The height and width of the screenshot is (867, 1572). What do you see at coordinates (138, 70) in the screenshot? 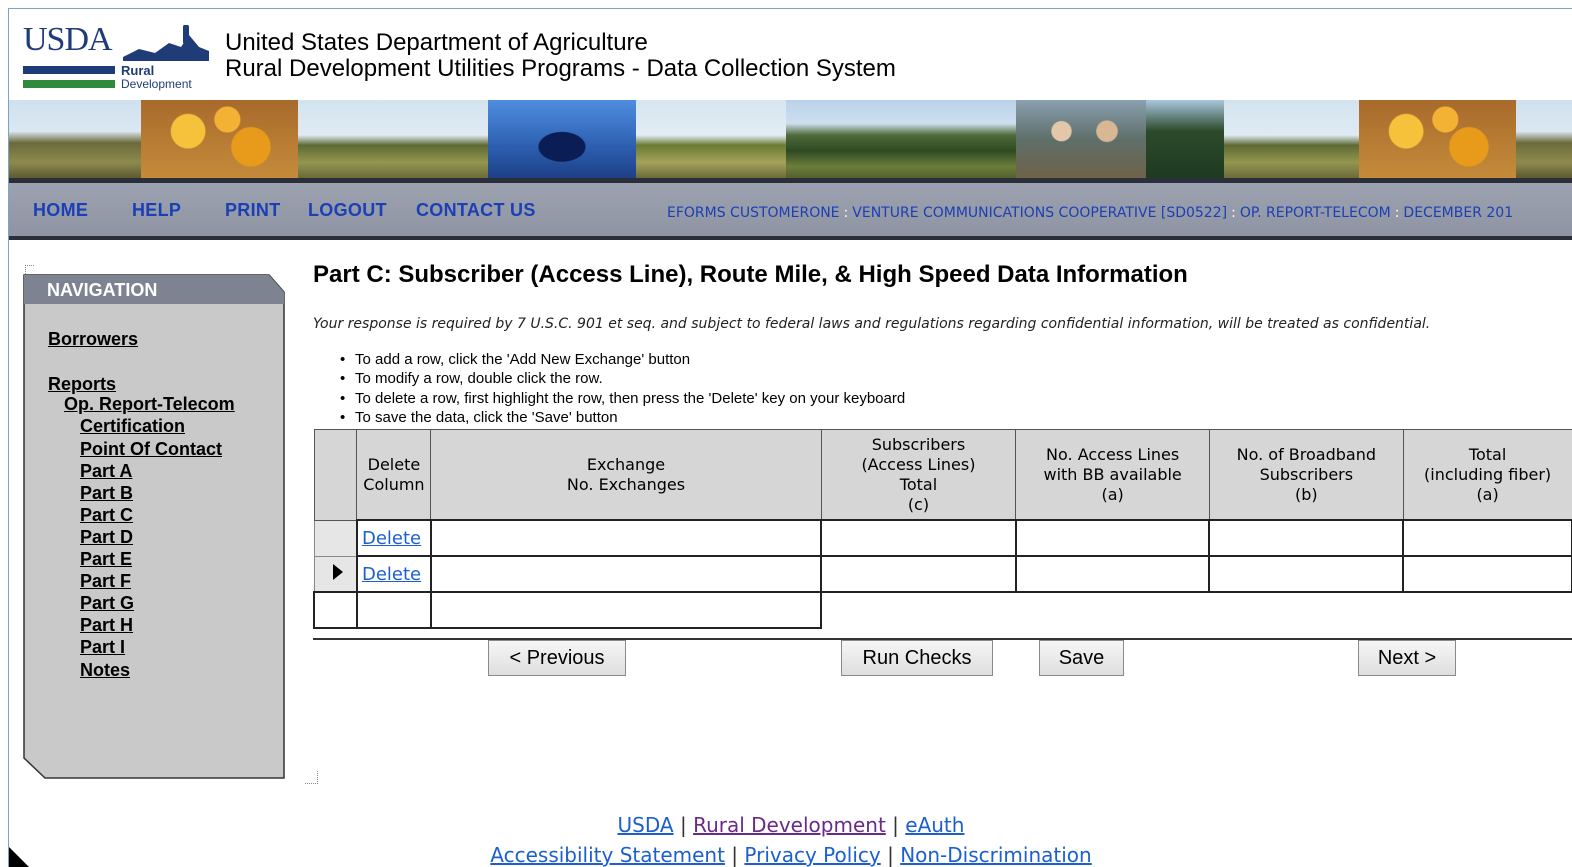
I see `logo-rural: Rural` at bounding box center [138, 70].